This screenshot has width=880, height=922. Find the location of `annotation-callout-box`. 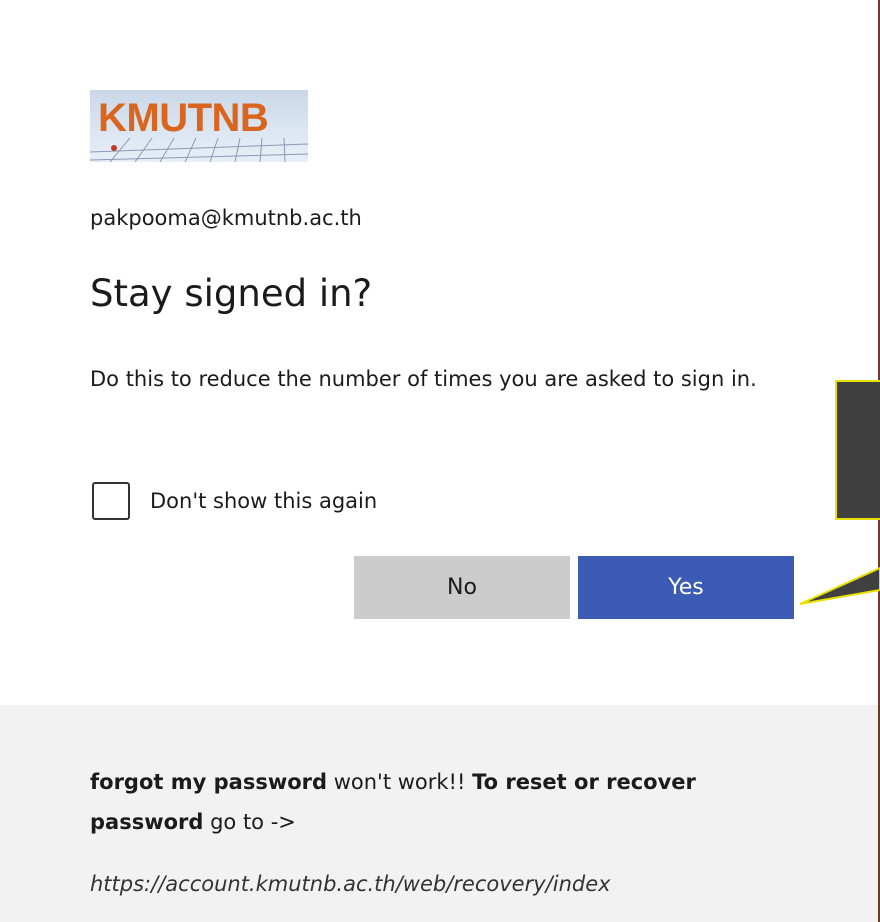

annotation-callout-box is located at coordinates (857, 450).